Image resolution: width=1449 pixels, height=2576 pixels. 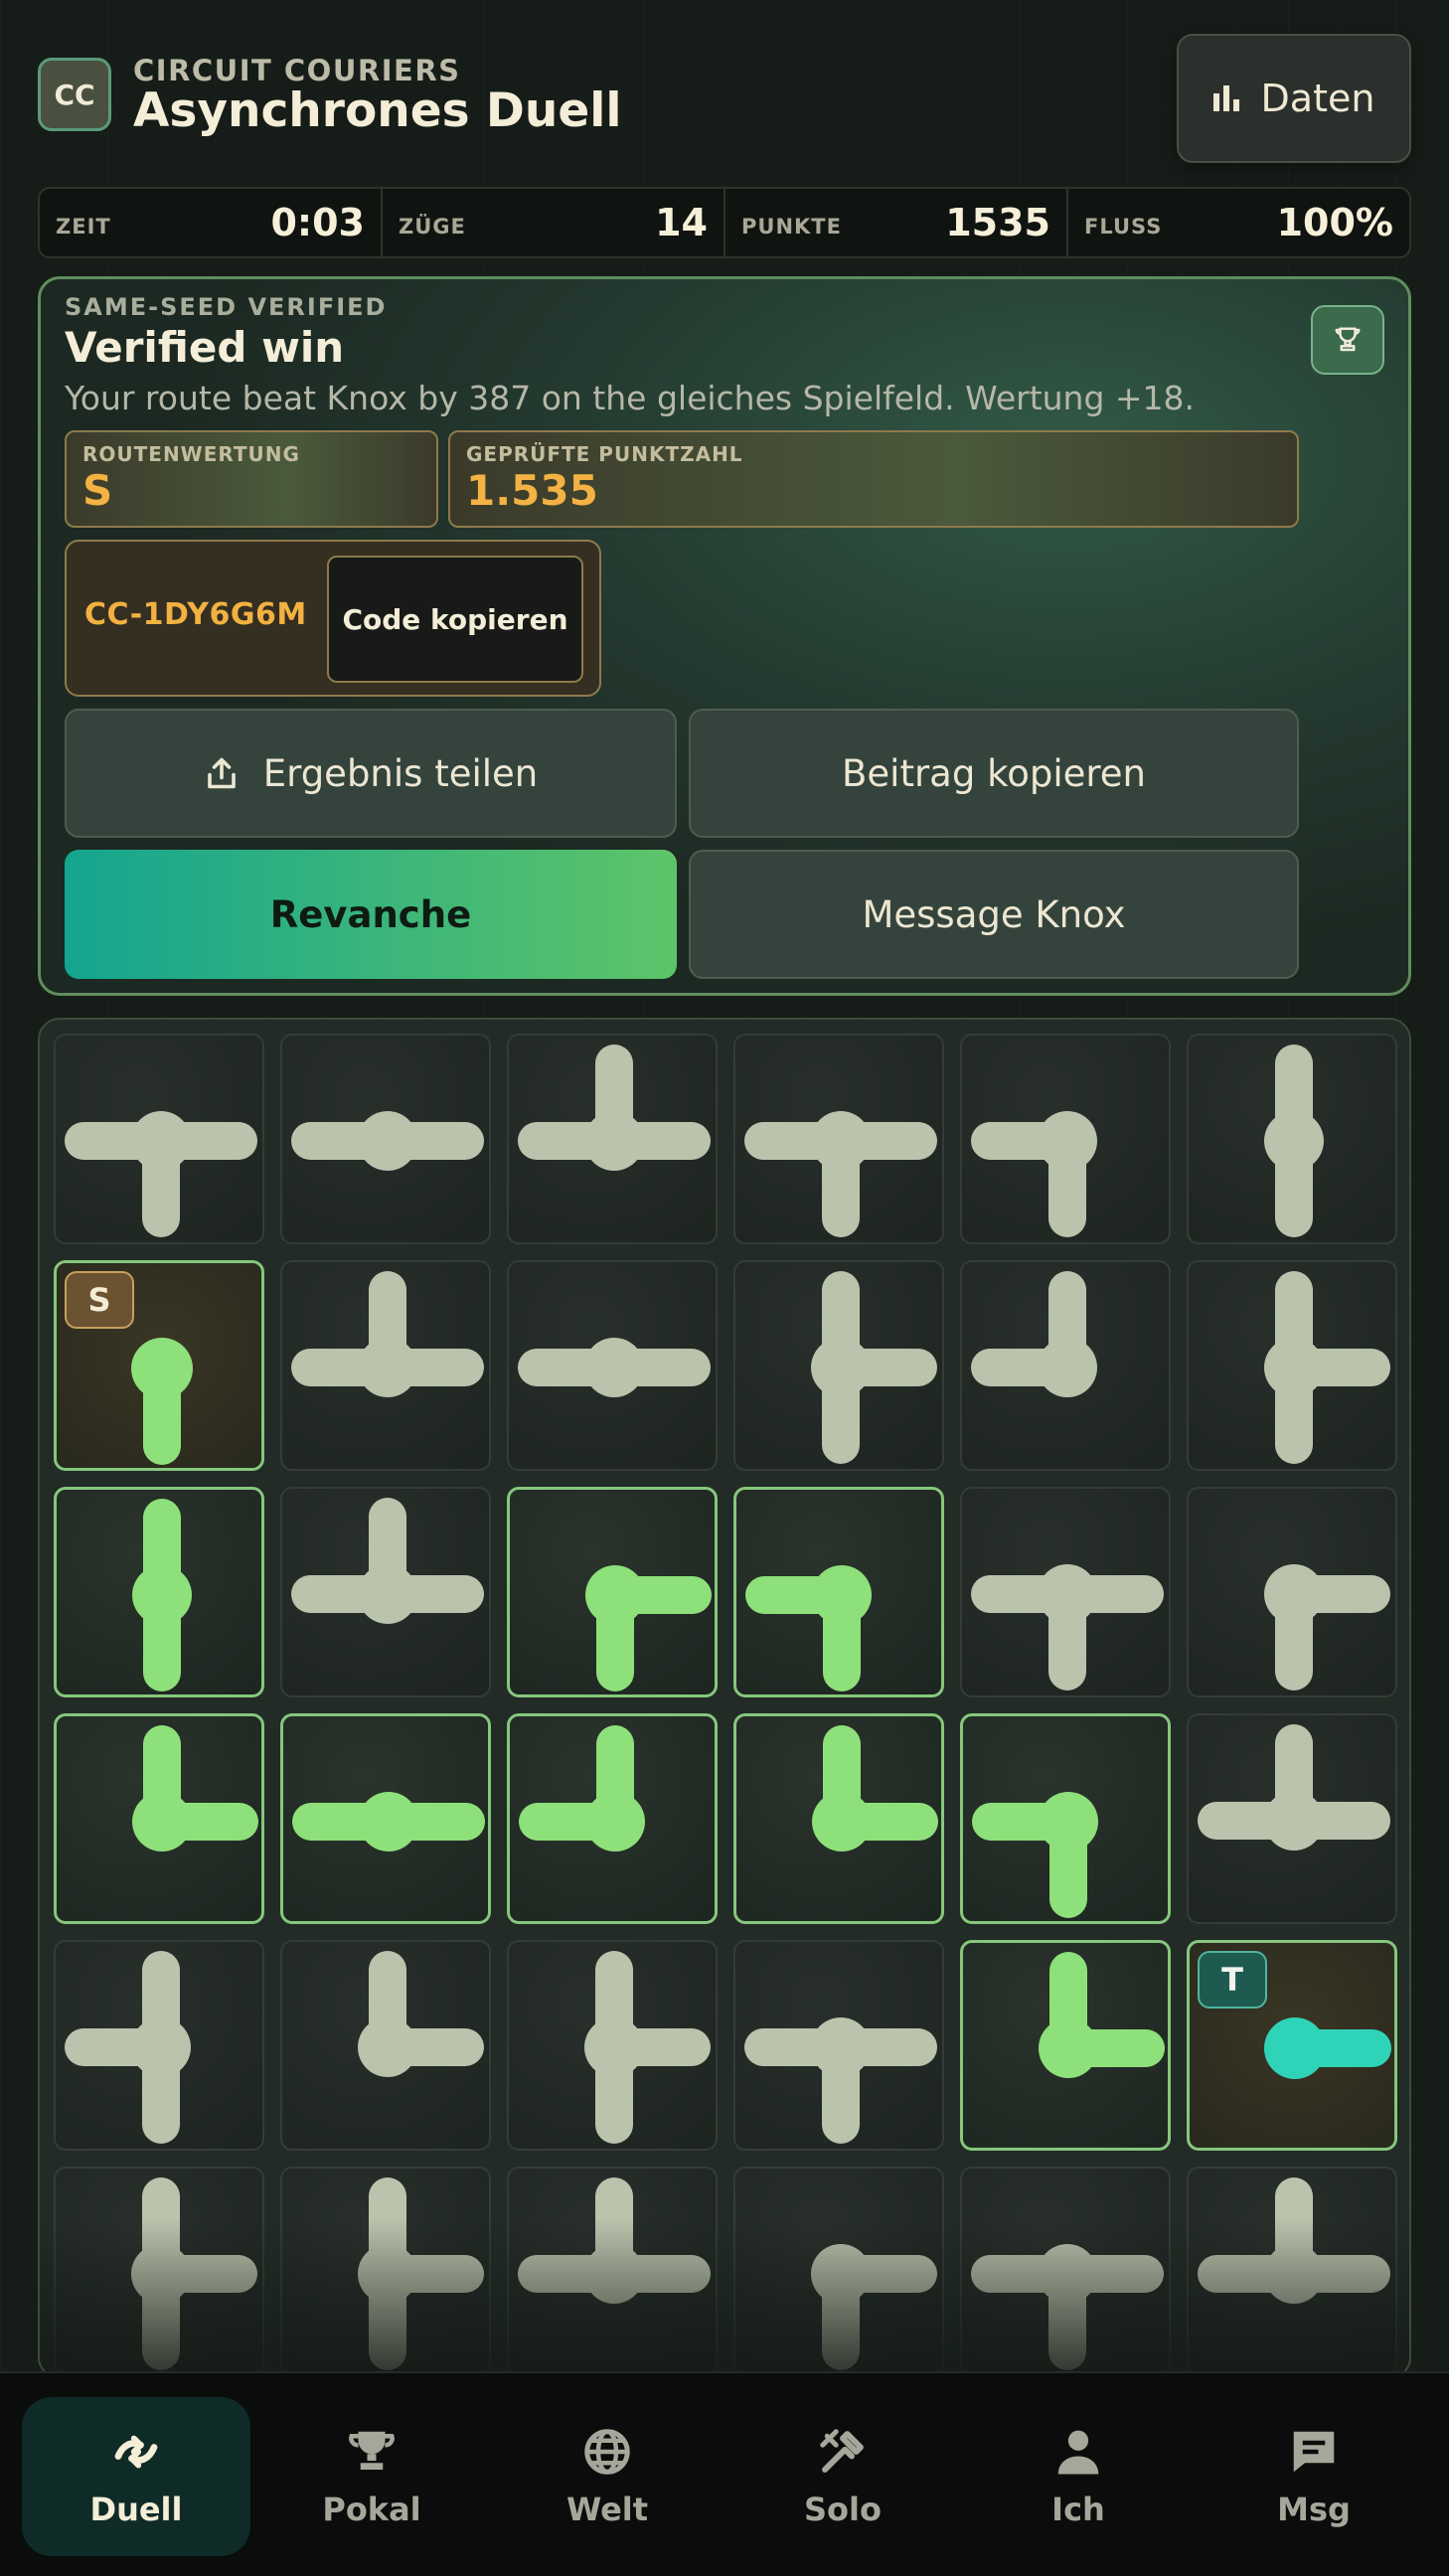 I want to click on share-icon, so click(x=221, y=773).